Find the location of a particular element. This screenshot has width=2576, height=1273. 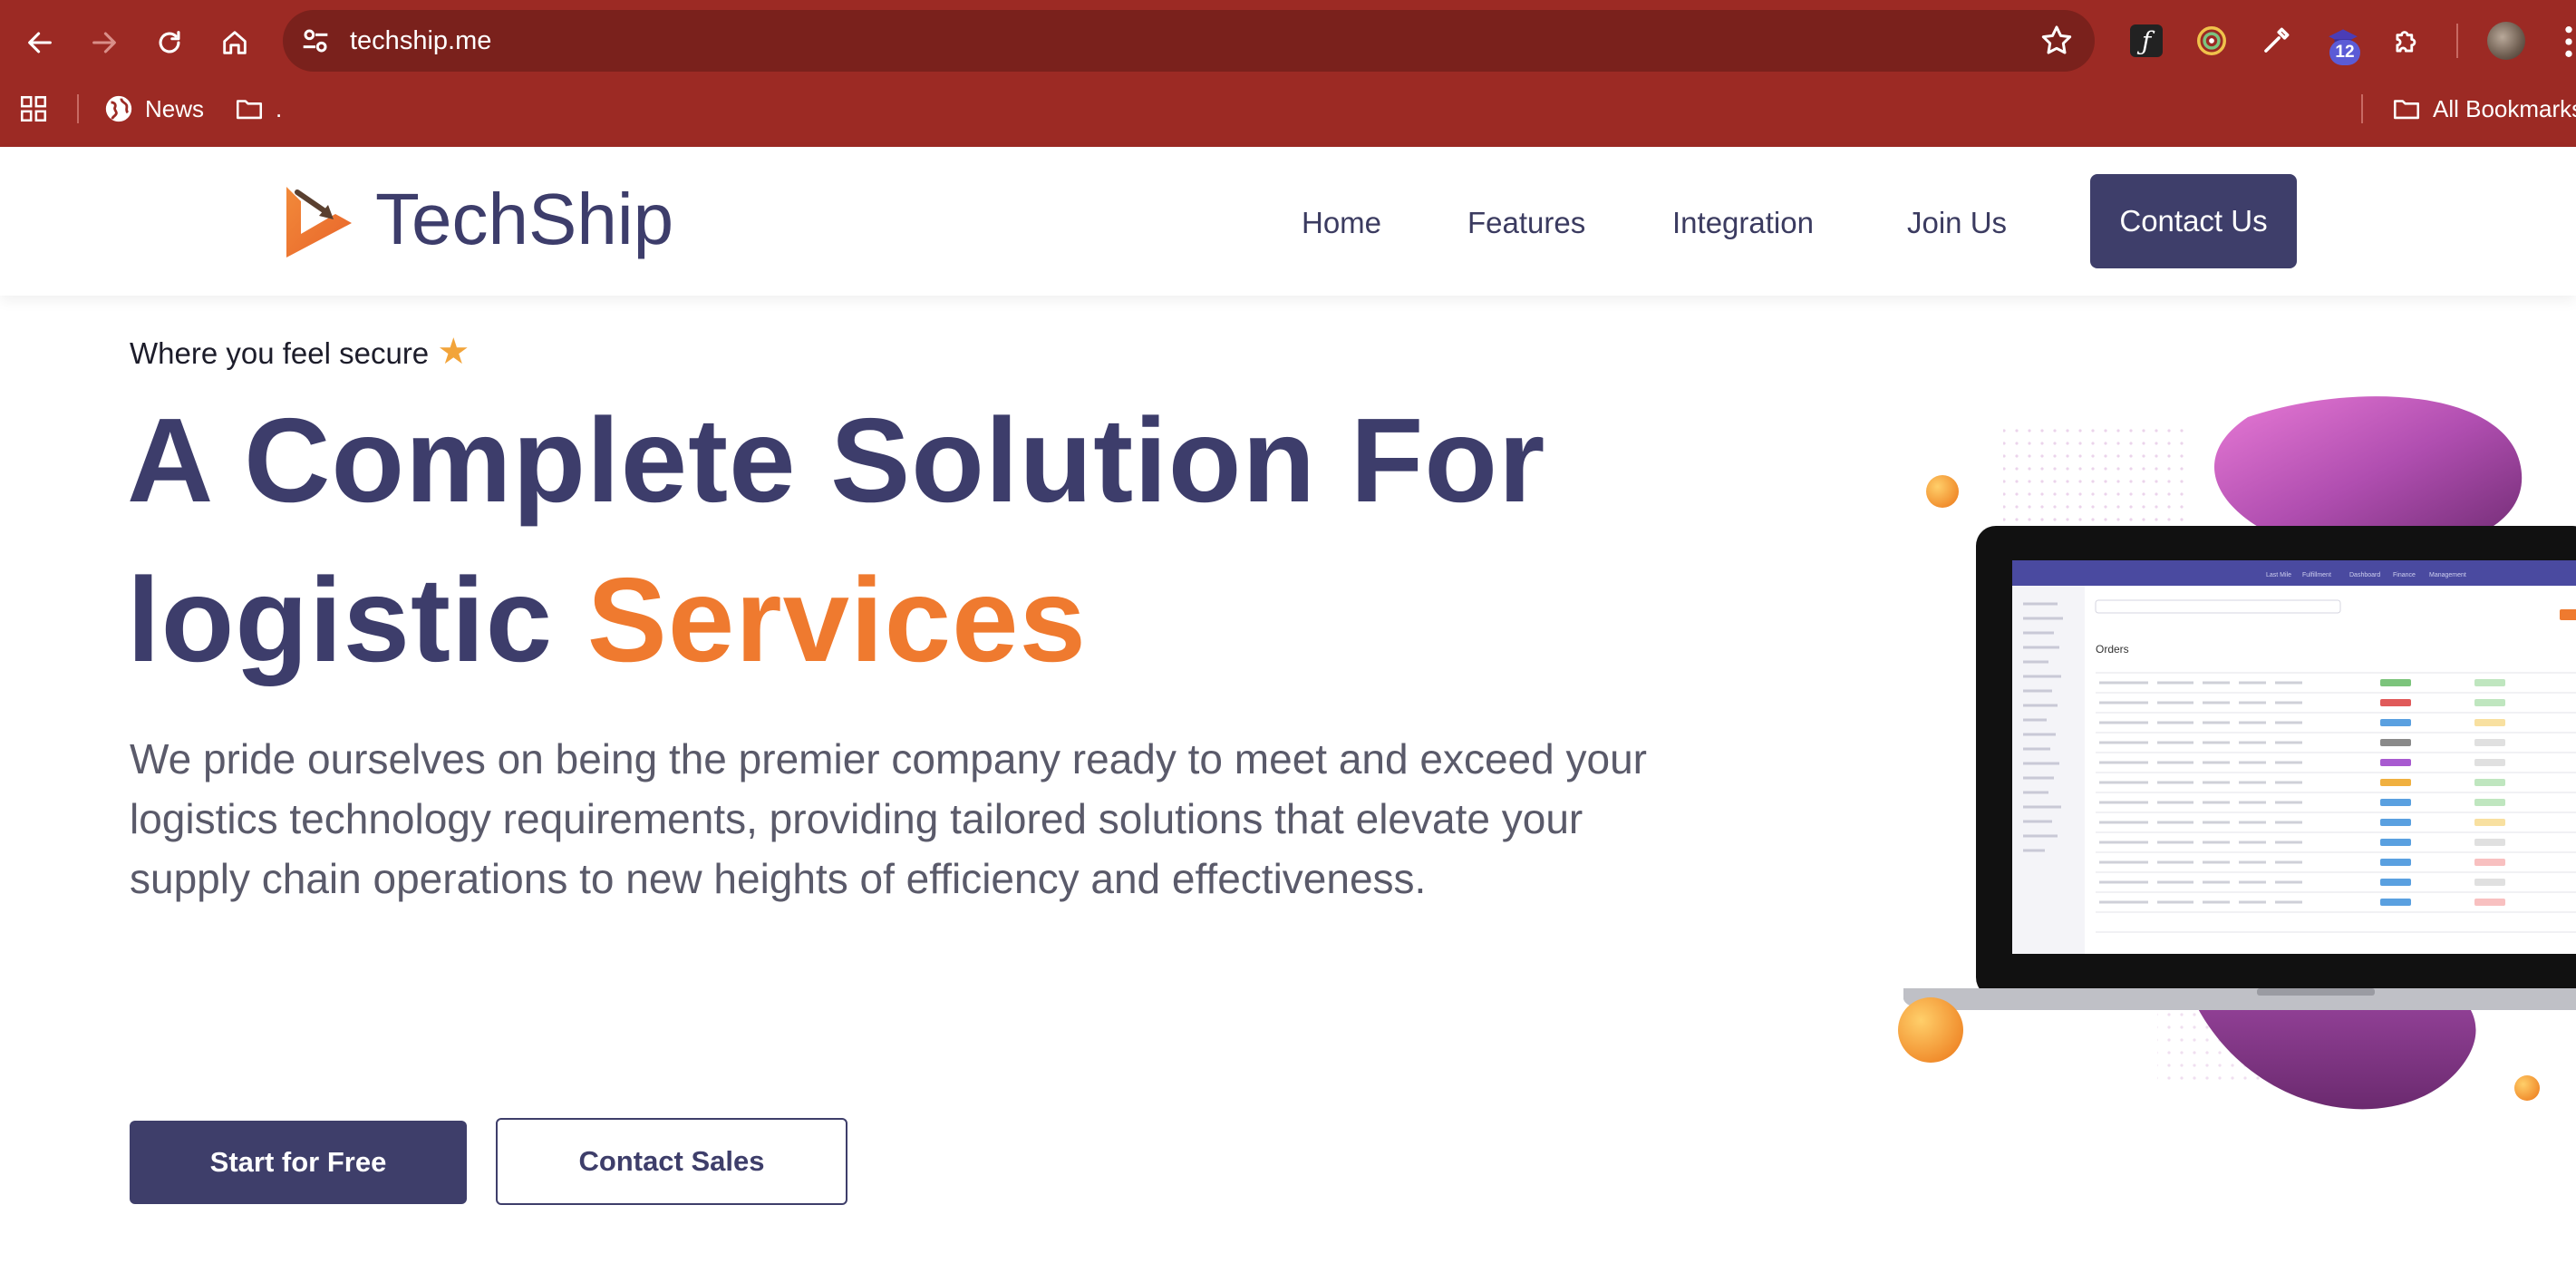

start-for-free-button: Start for Free is located at coordinates (298, 1162).